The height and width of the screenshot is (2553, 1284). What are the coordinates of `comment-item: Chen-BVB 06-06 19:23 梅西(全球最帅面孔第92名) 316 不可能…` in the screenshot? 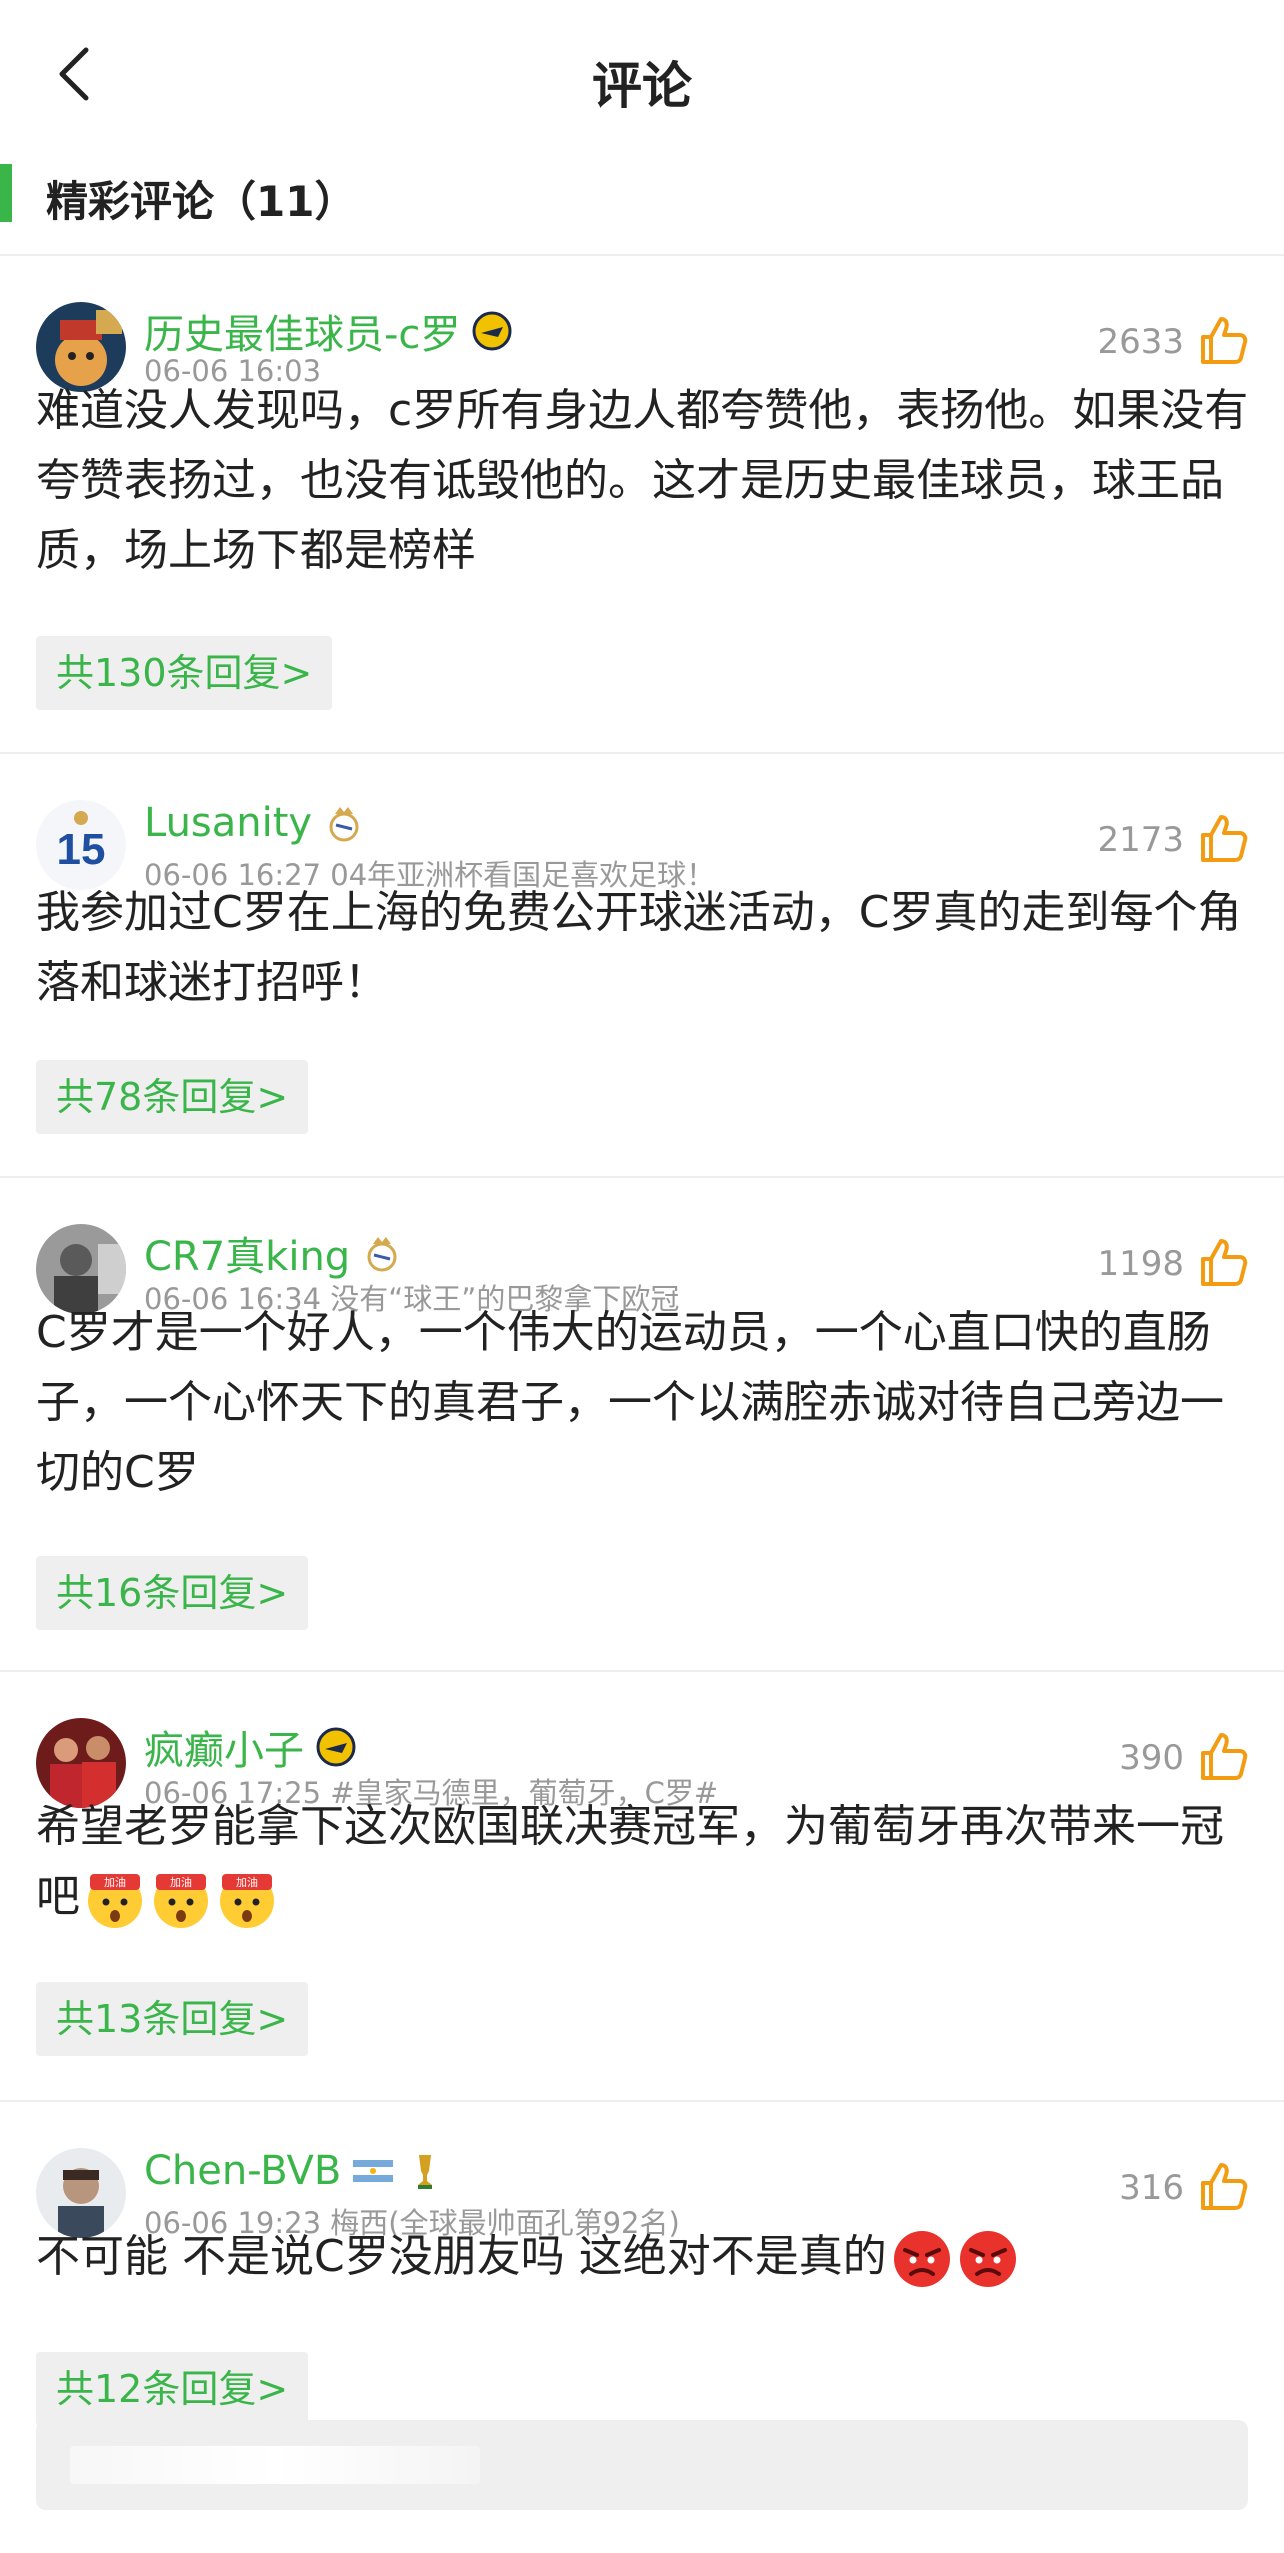 It's located at (642, 2264).